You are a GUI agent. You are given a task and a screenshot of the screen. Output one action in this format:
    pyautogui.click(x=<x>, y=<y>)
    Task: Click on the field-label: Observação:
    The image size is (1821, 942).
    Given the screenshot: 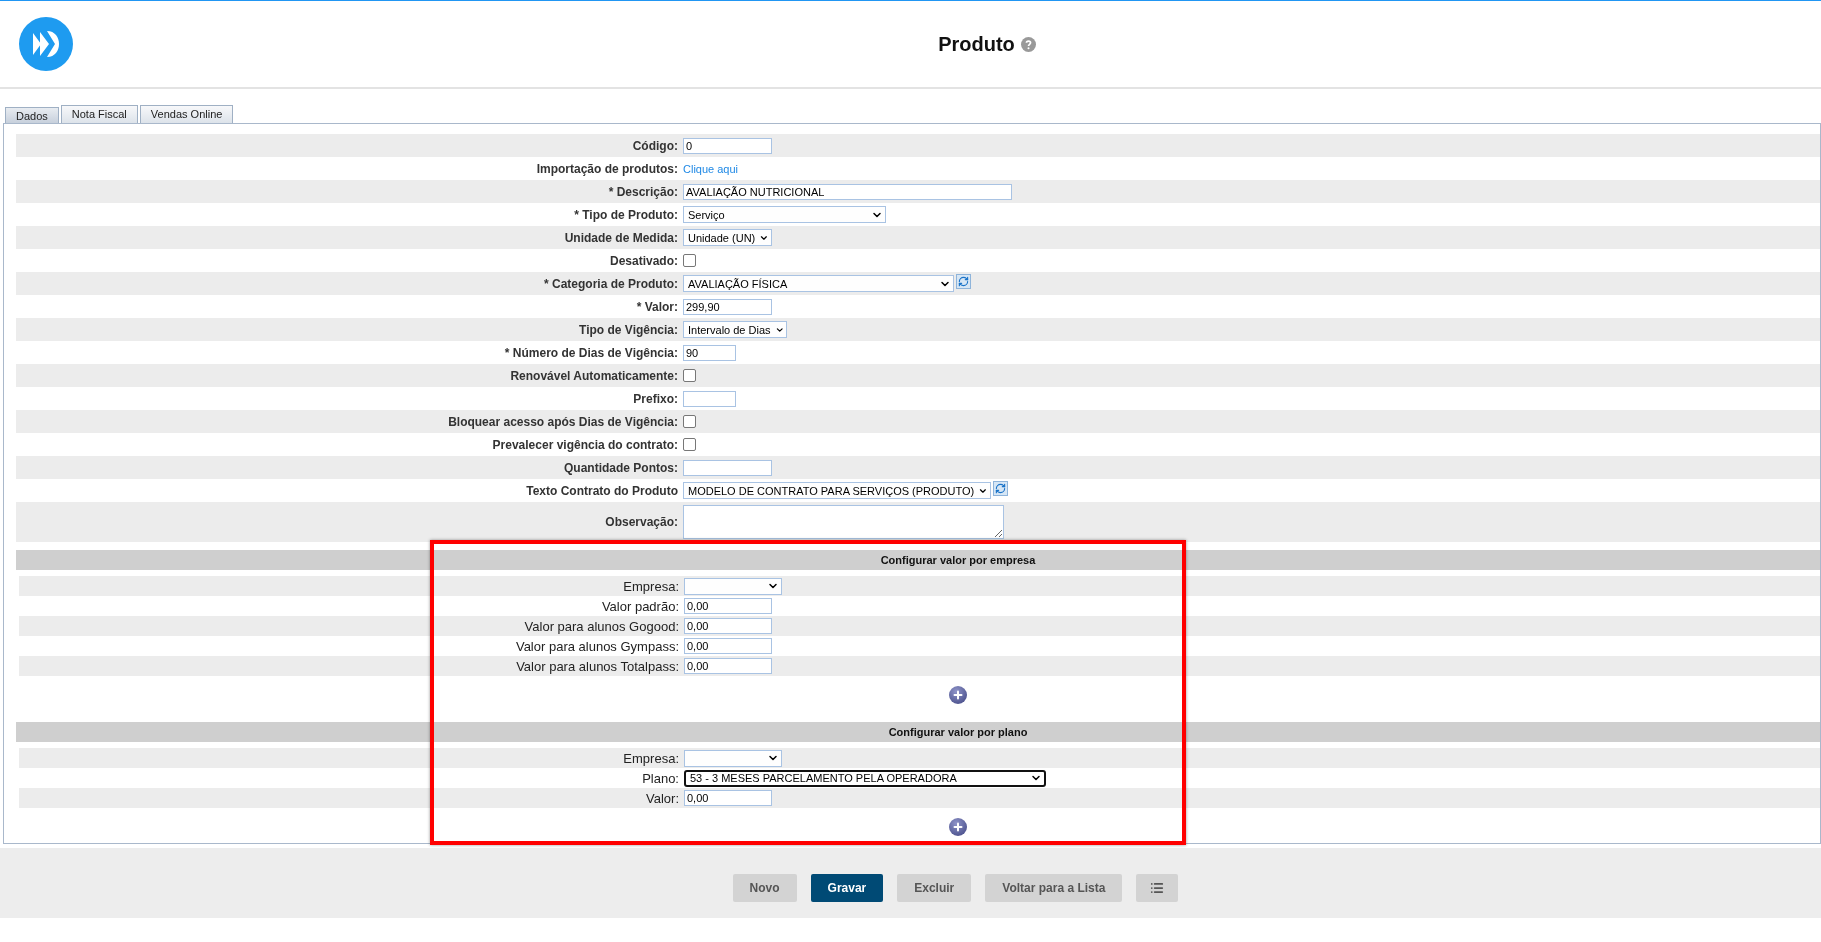 What is the action you would take?
    pyautogui.click(x=641, y=522)
    